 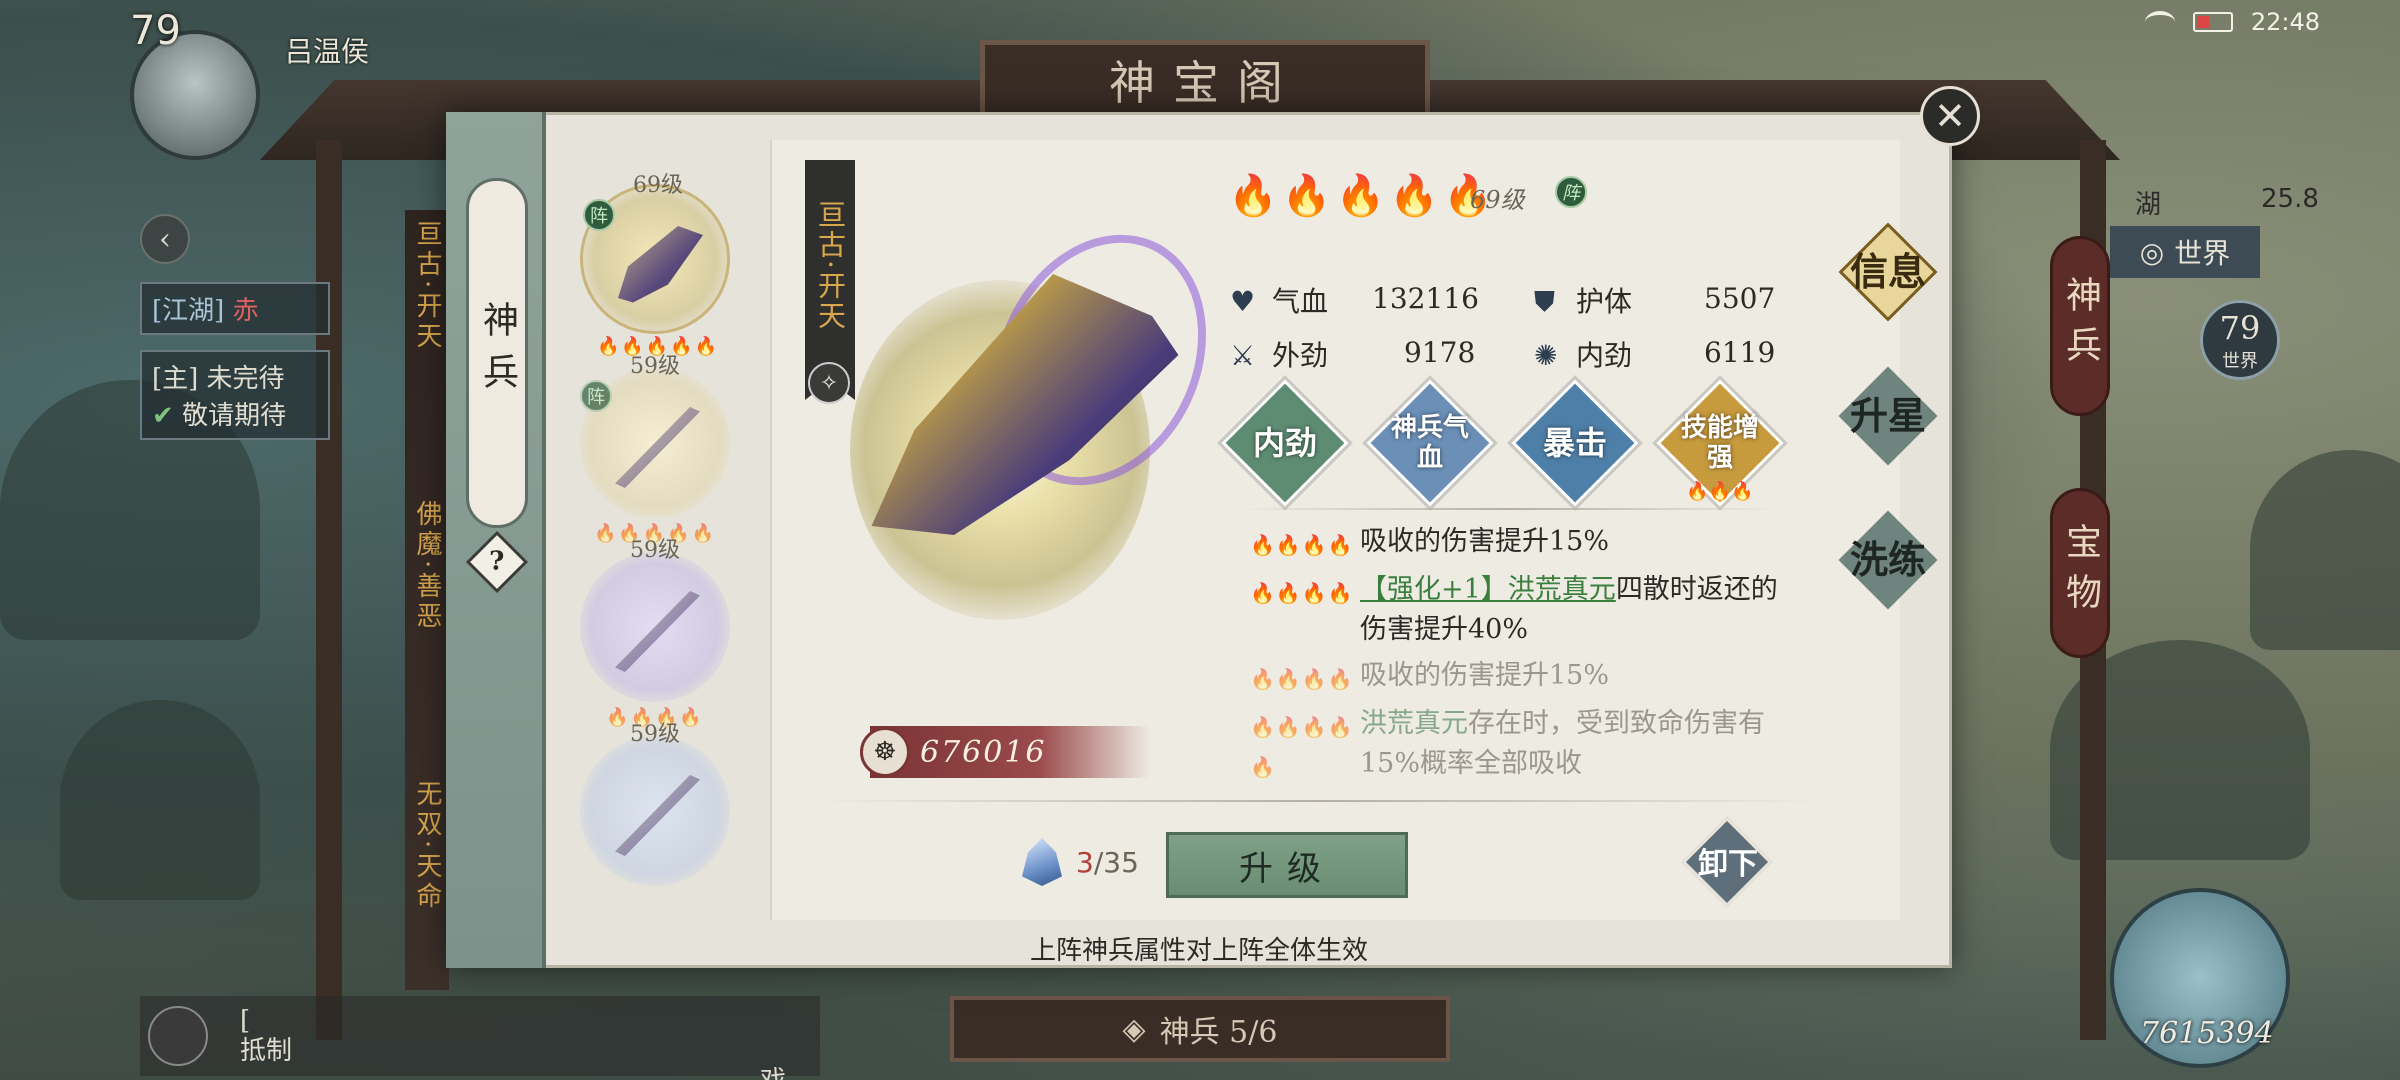 What do you see at coordinates (497, 353) in the screenshot?
I see `tab-divine-weapon: 神兵` at bounding box center [497, 353].